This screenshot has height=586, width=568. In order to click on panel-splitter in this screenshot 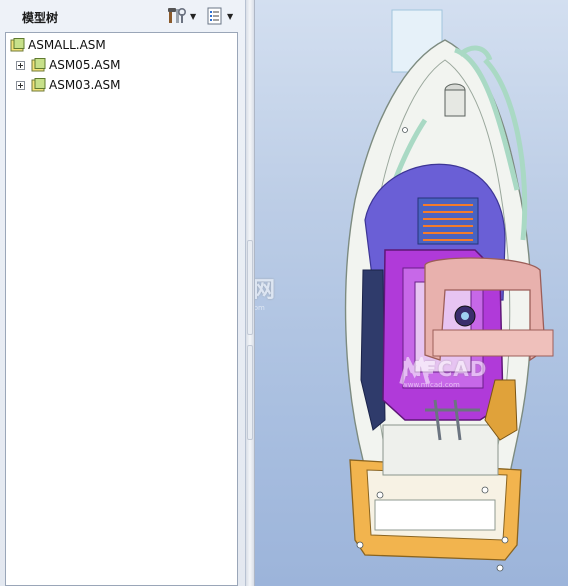, I will do `click(250, 293)`.